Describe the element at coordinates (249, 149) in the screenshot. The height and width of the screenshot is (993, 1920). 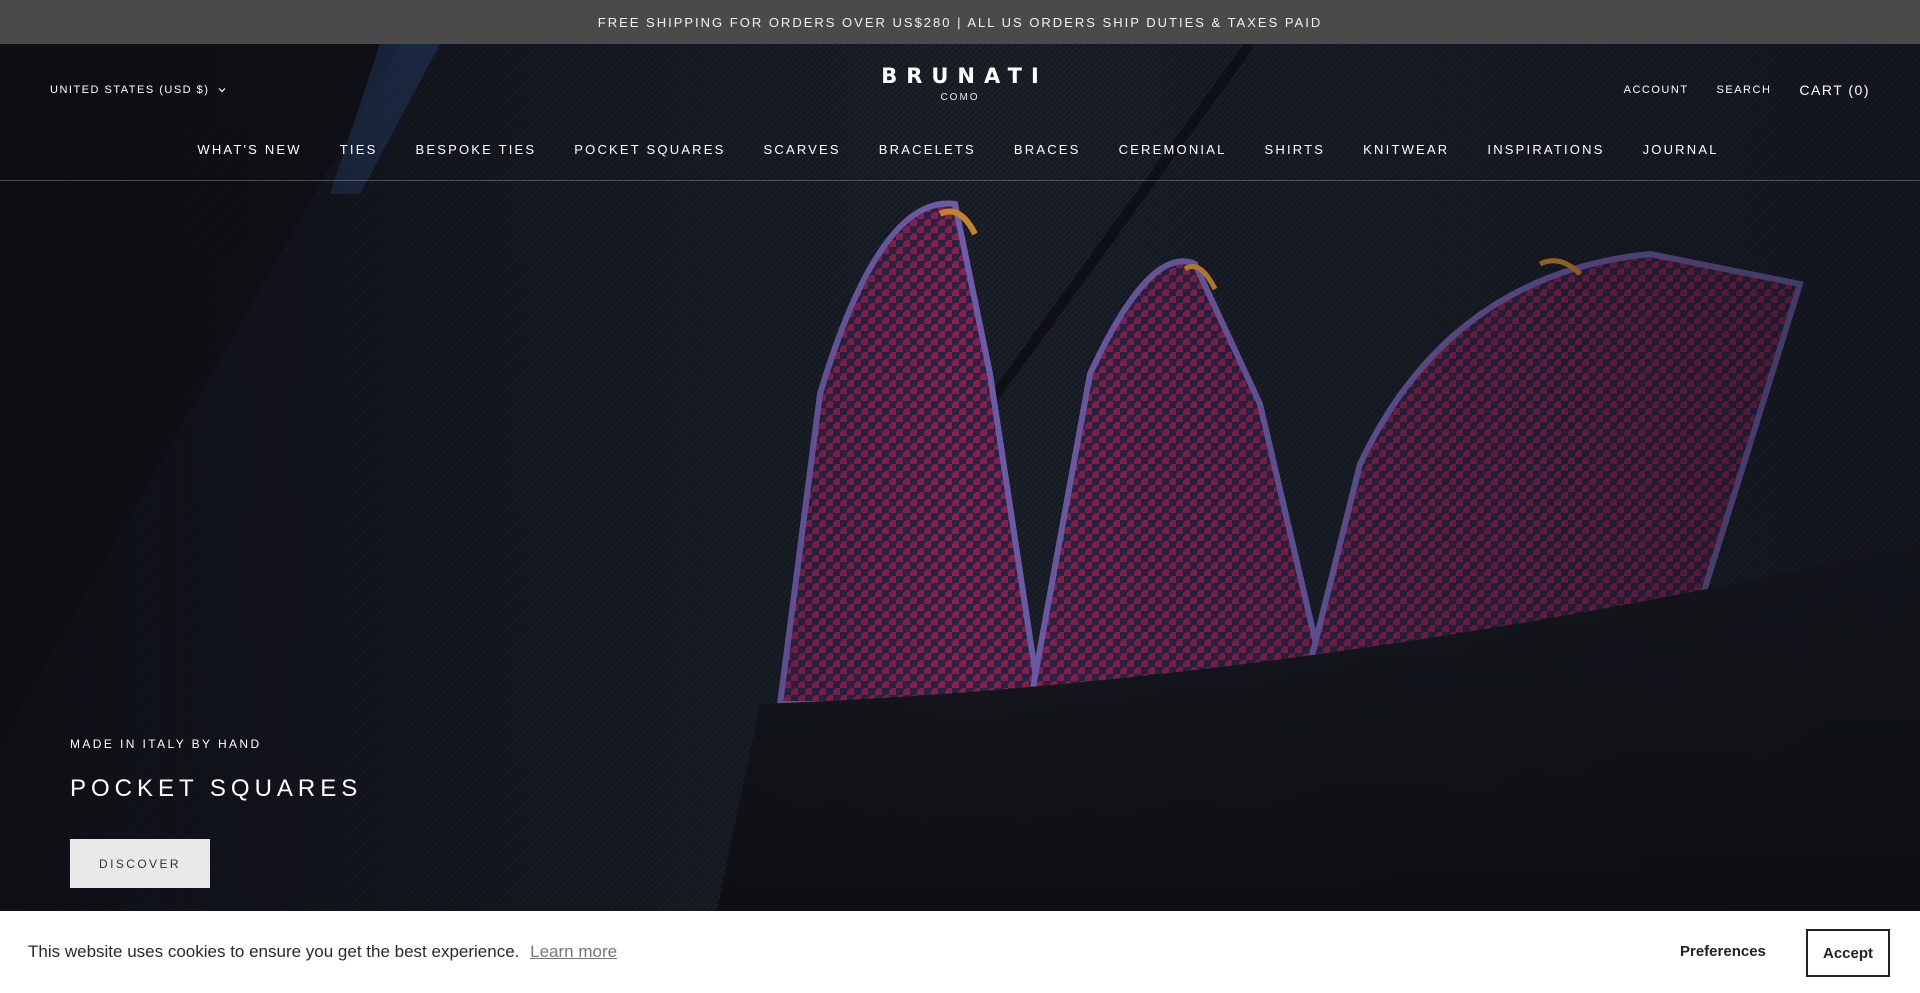
I see `nav-item-whats-new: WHAT'S NEW` at that location.